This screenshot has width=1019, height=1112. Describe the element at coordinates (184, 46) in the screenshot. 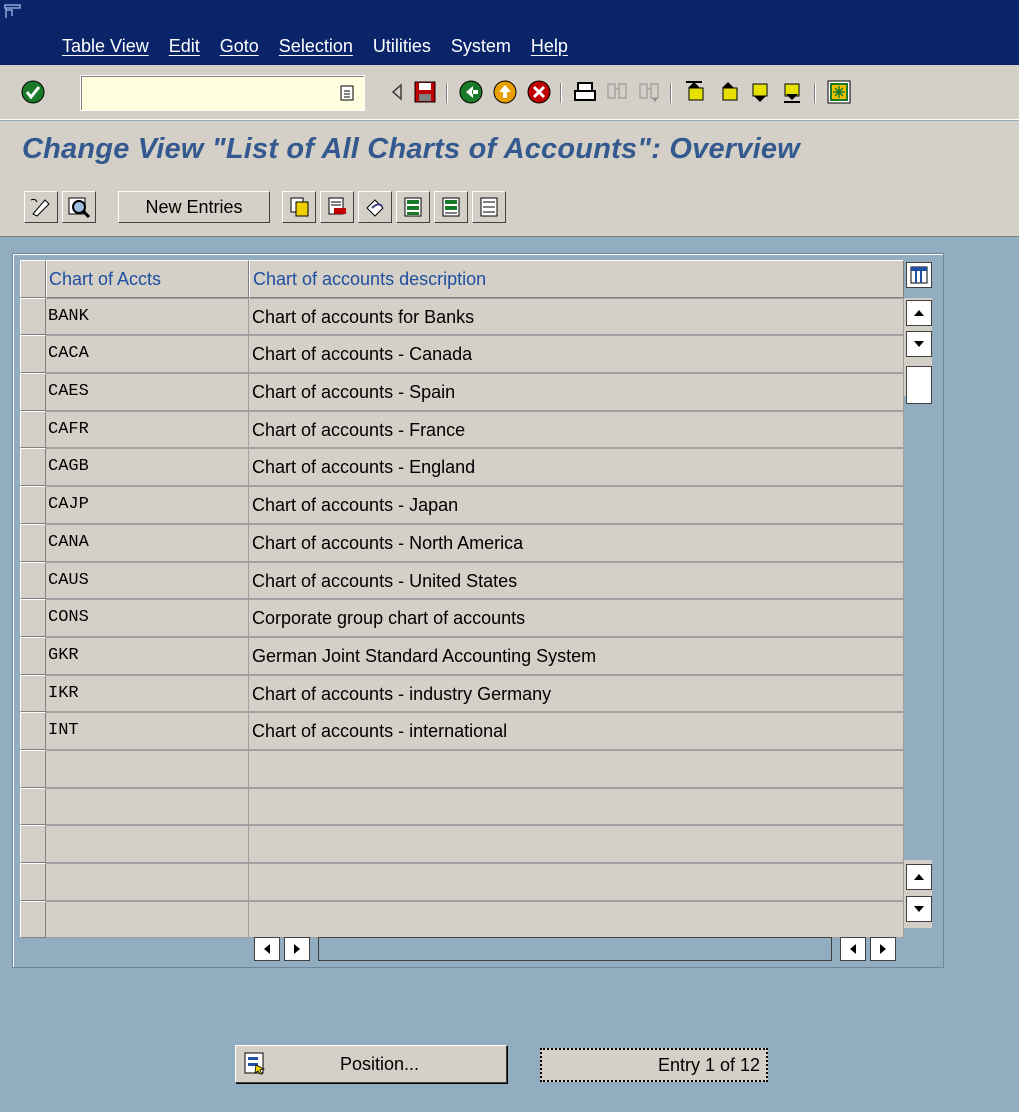

I see `menu-edit: Edit` at that location.